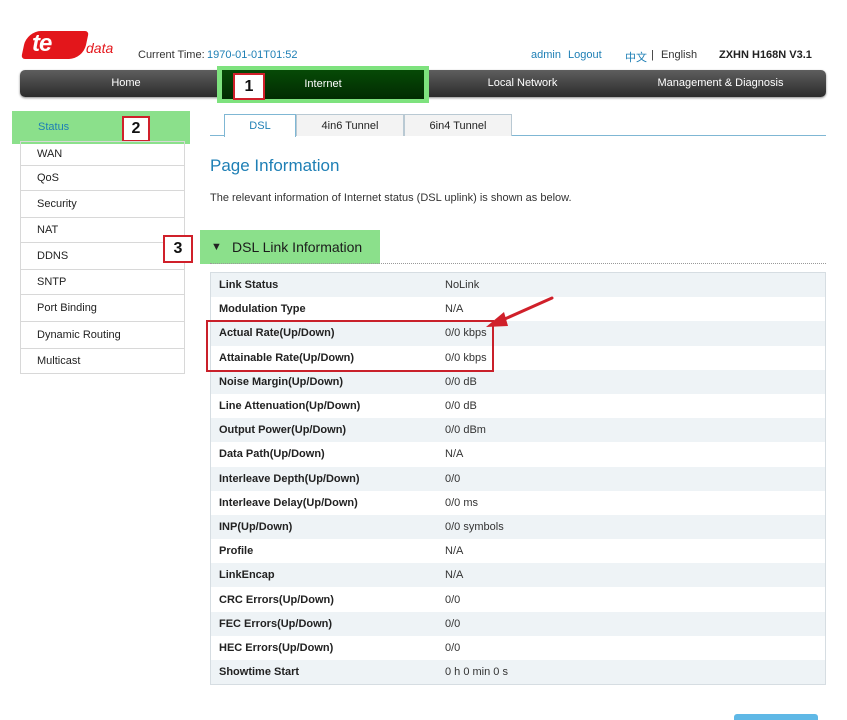 The height and width of the screenshot is (720, 847). I want to click on table-row: INP(Up/Down) 0/0 symbols, so click(518, 527).